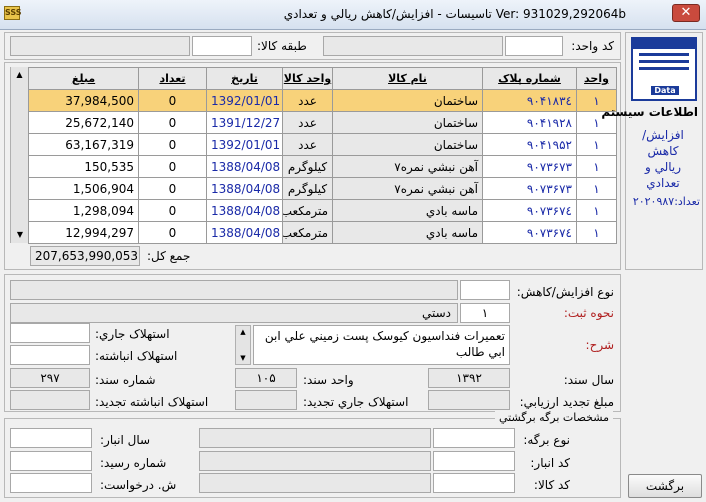  What do you see at coordinates (244, 122) in the screenshot?
I see `cell-date: 1391/12/27` at bounding box center [244, 122].